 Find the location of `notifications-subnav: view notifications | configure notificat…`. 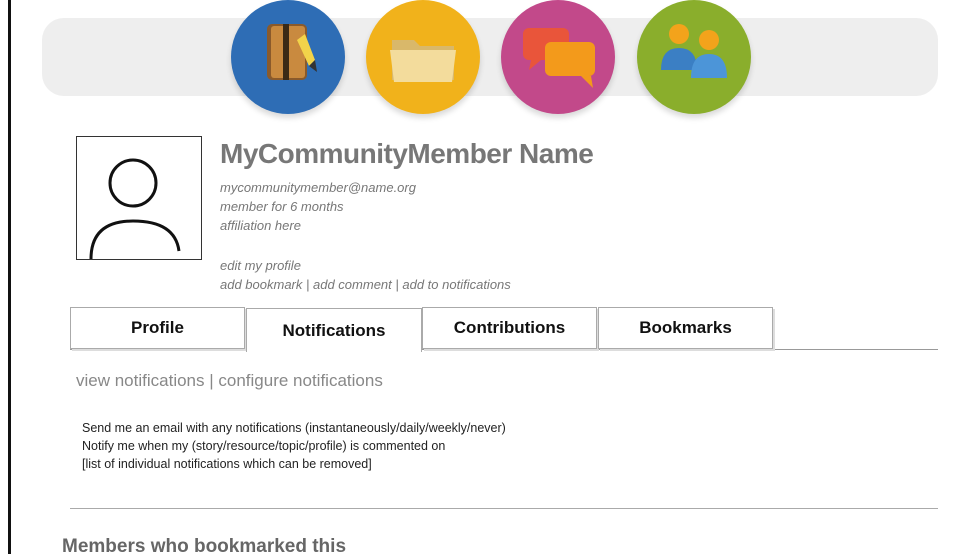

notifications-subnav: view notifications | configure notificat… is located at coordinates (229, 381).